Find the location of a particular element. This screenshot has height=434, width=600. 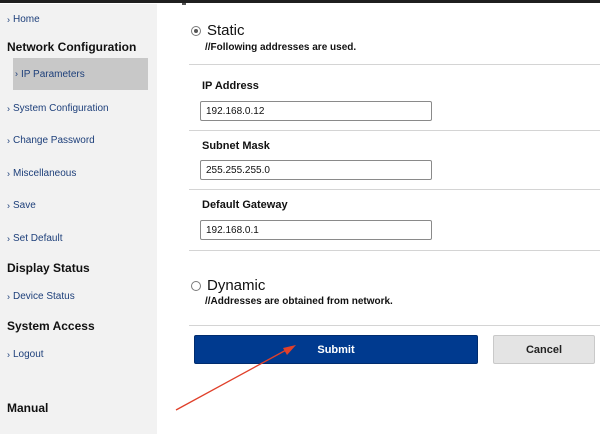

default-gateway-label: Default Gateway is located at coordinates (245, 205).